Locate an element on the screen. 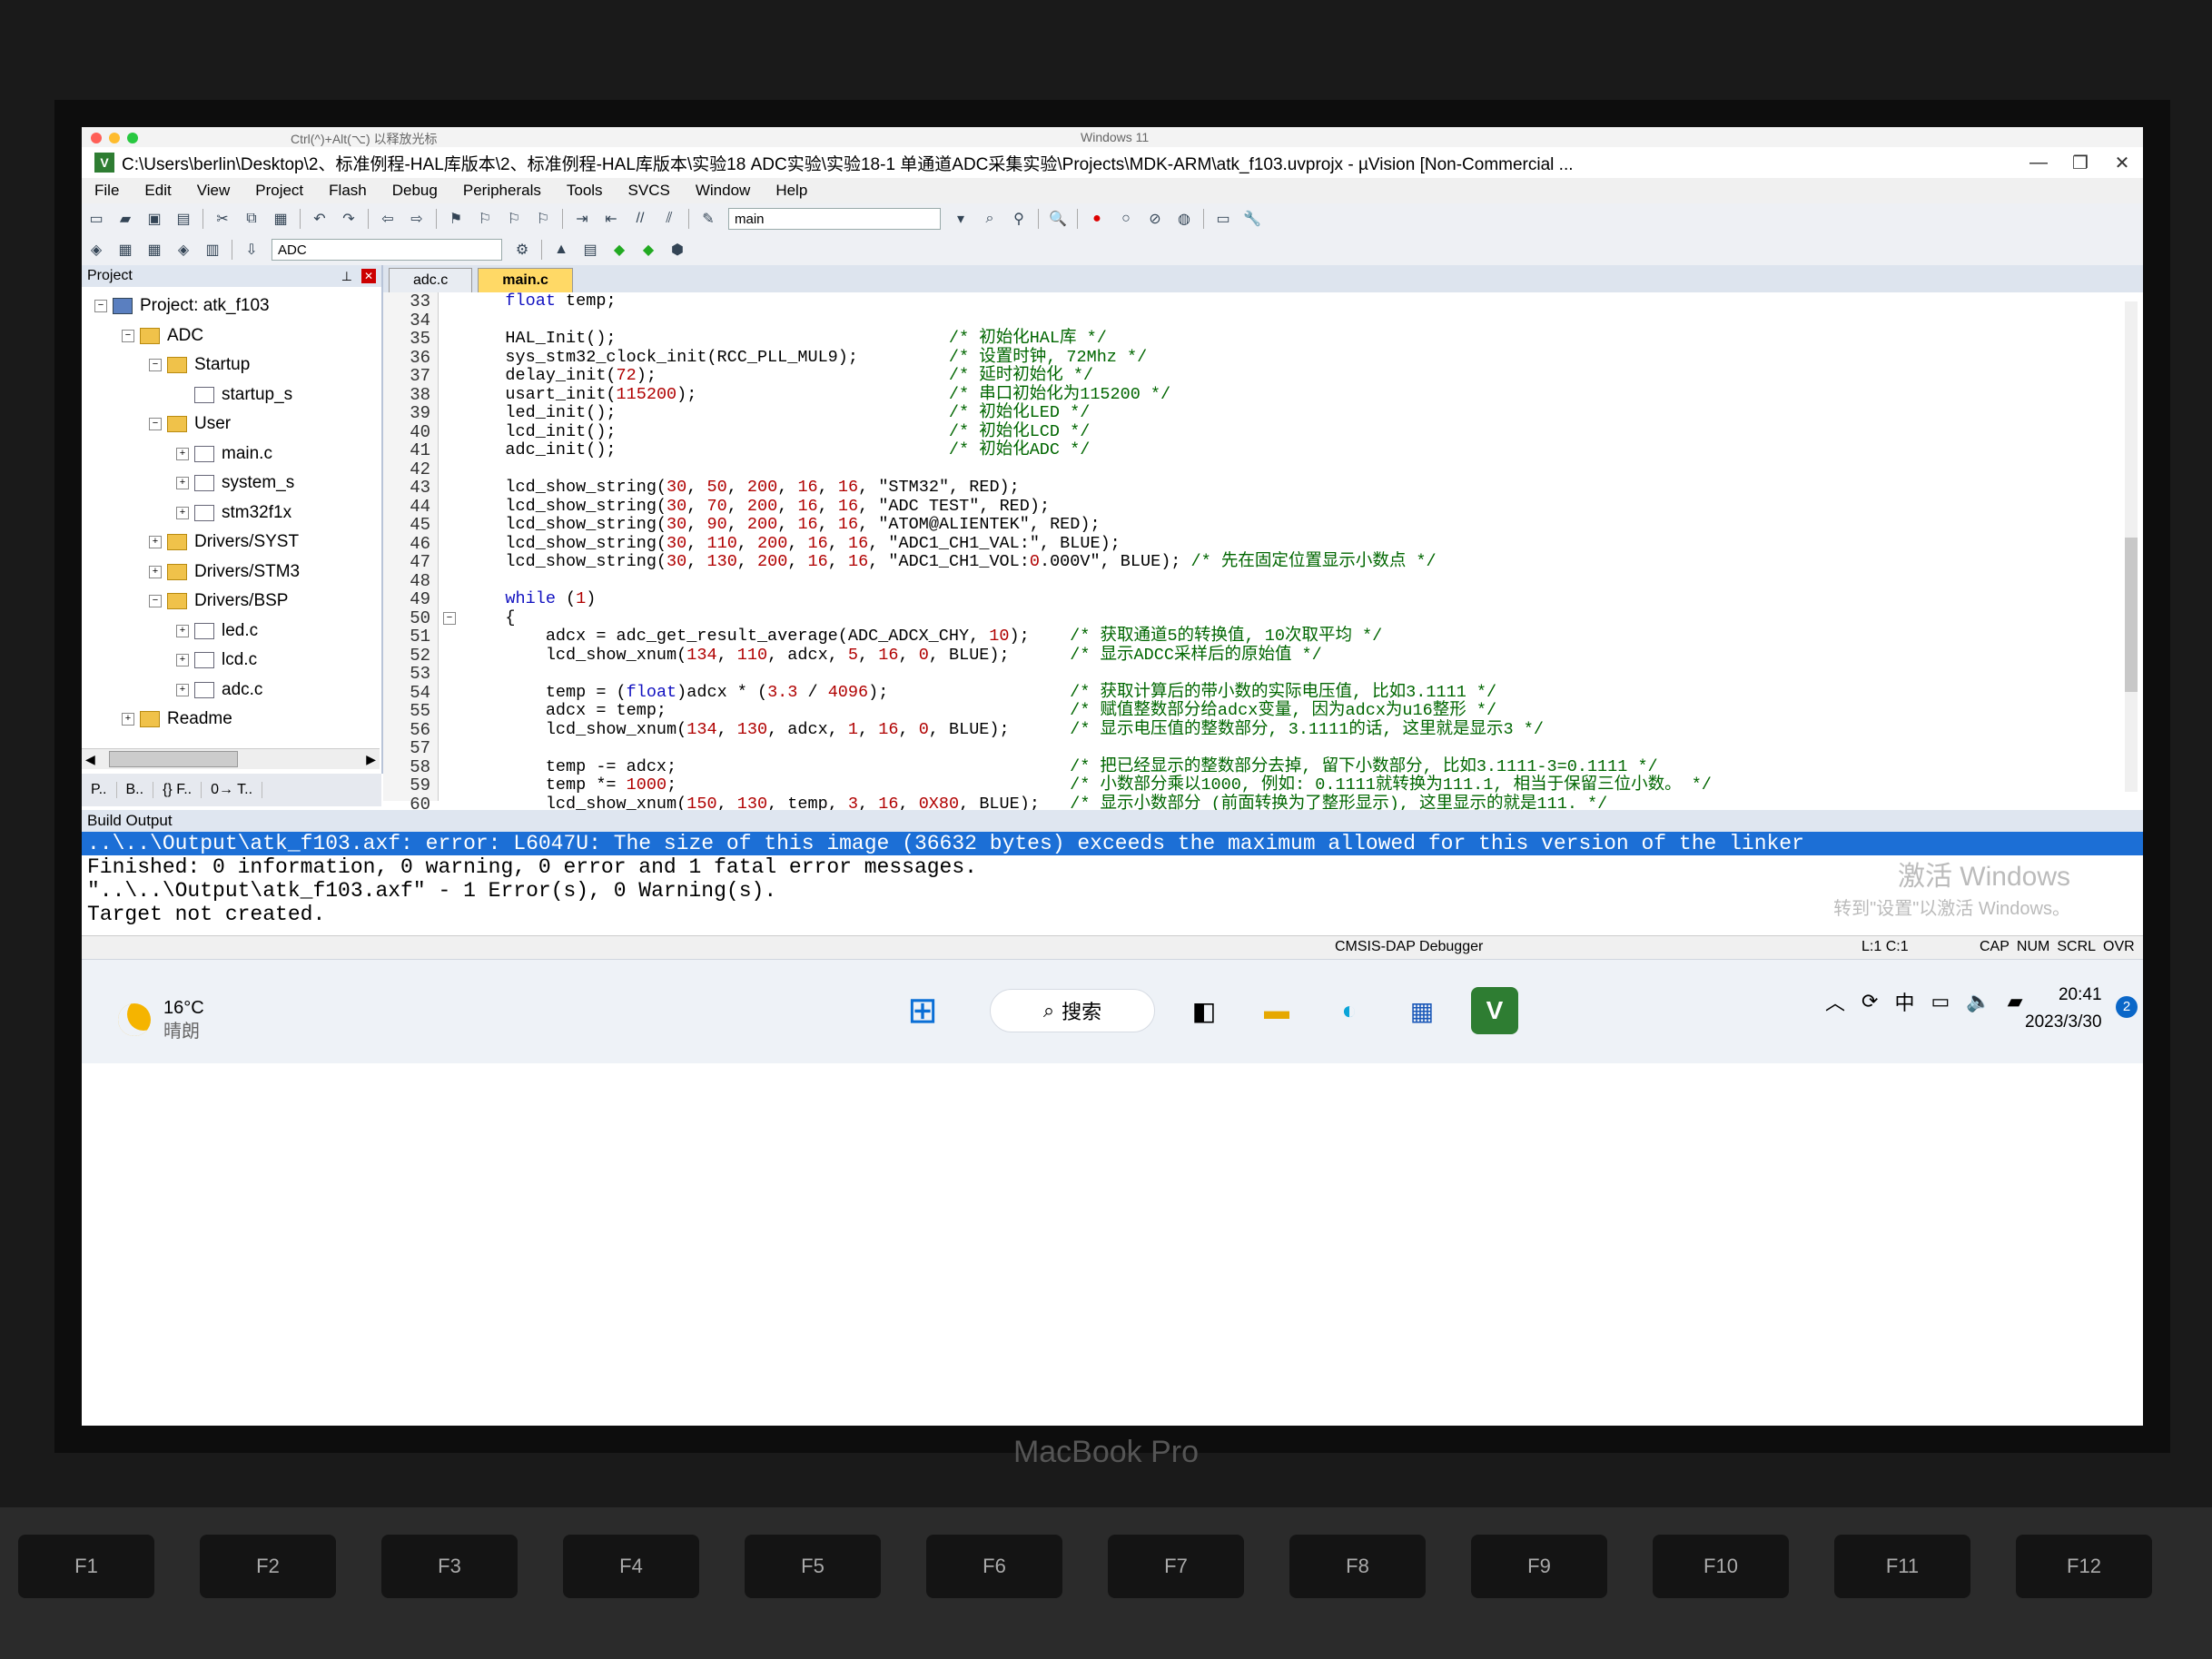  minimize-dot-icon is located at coordinates (115, 138).